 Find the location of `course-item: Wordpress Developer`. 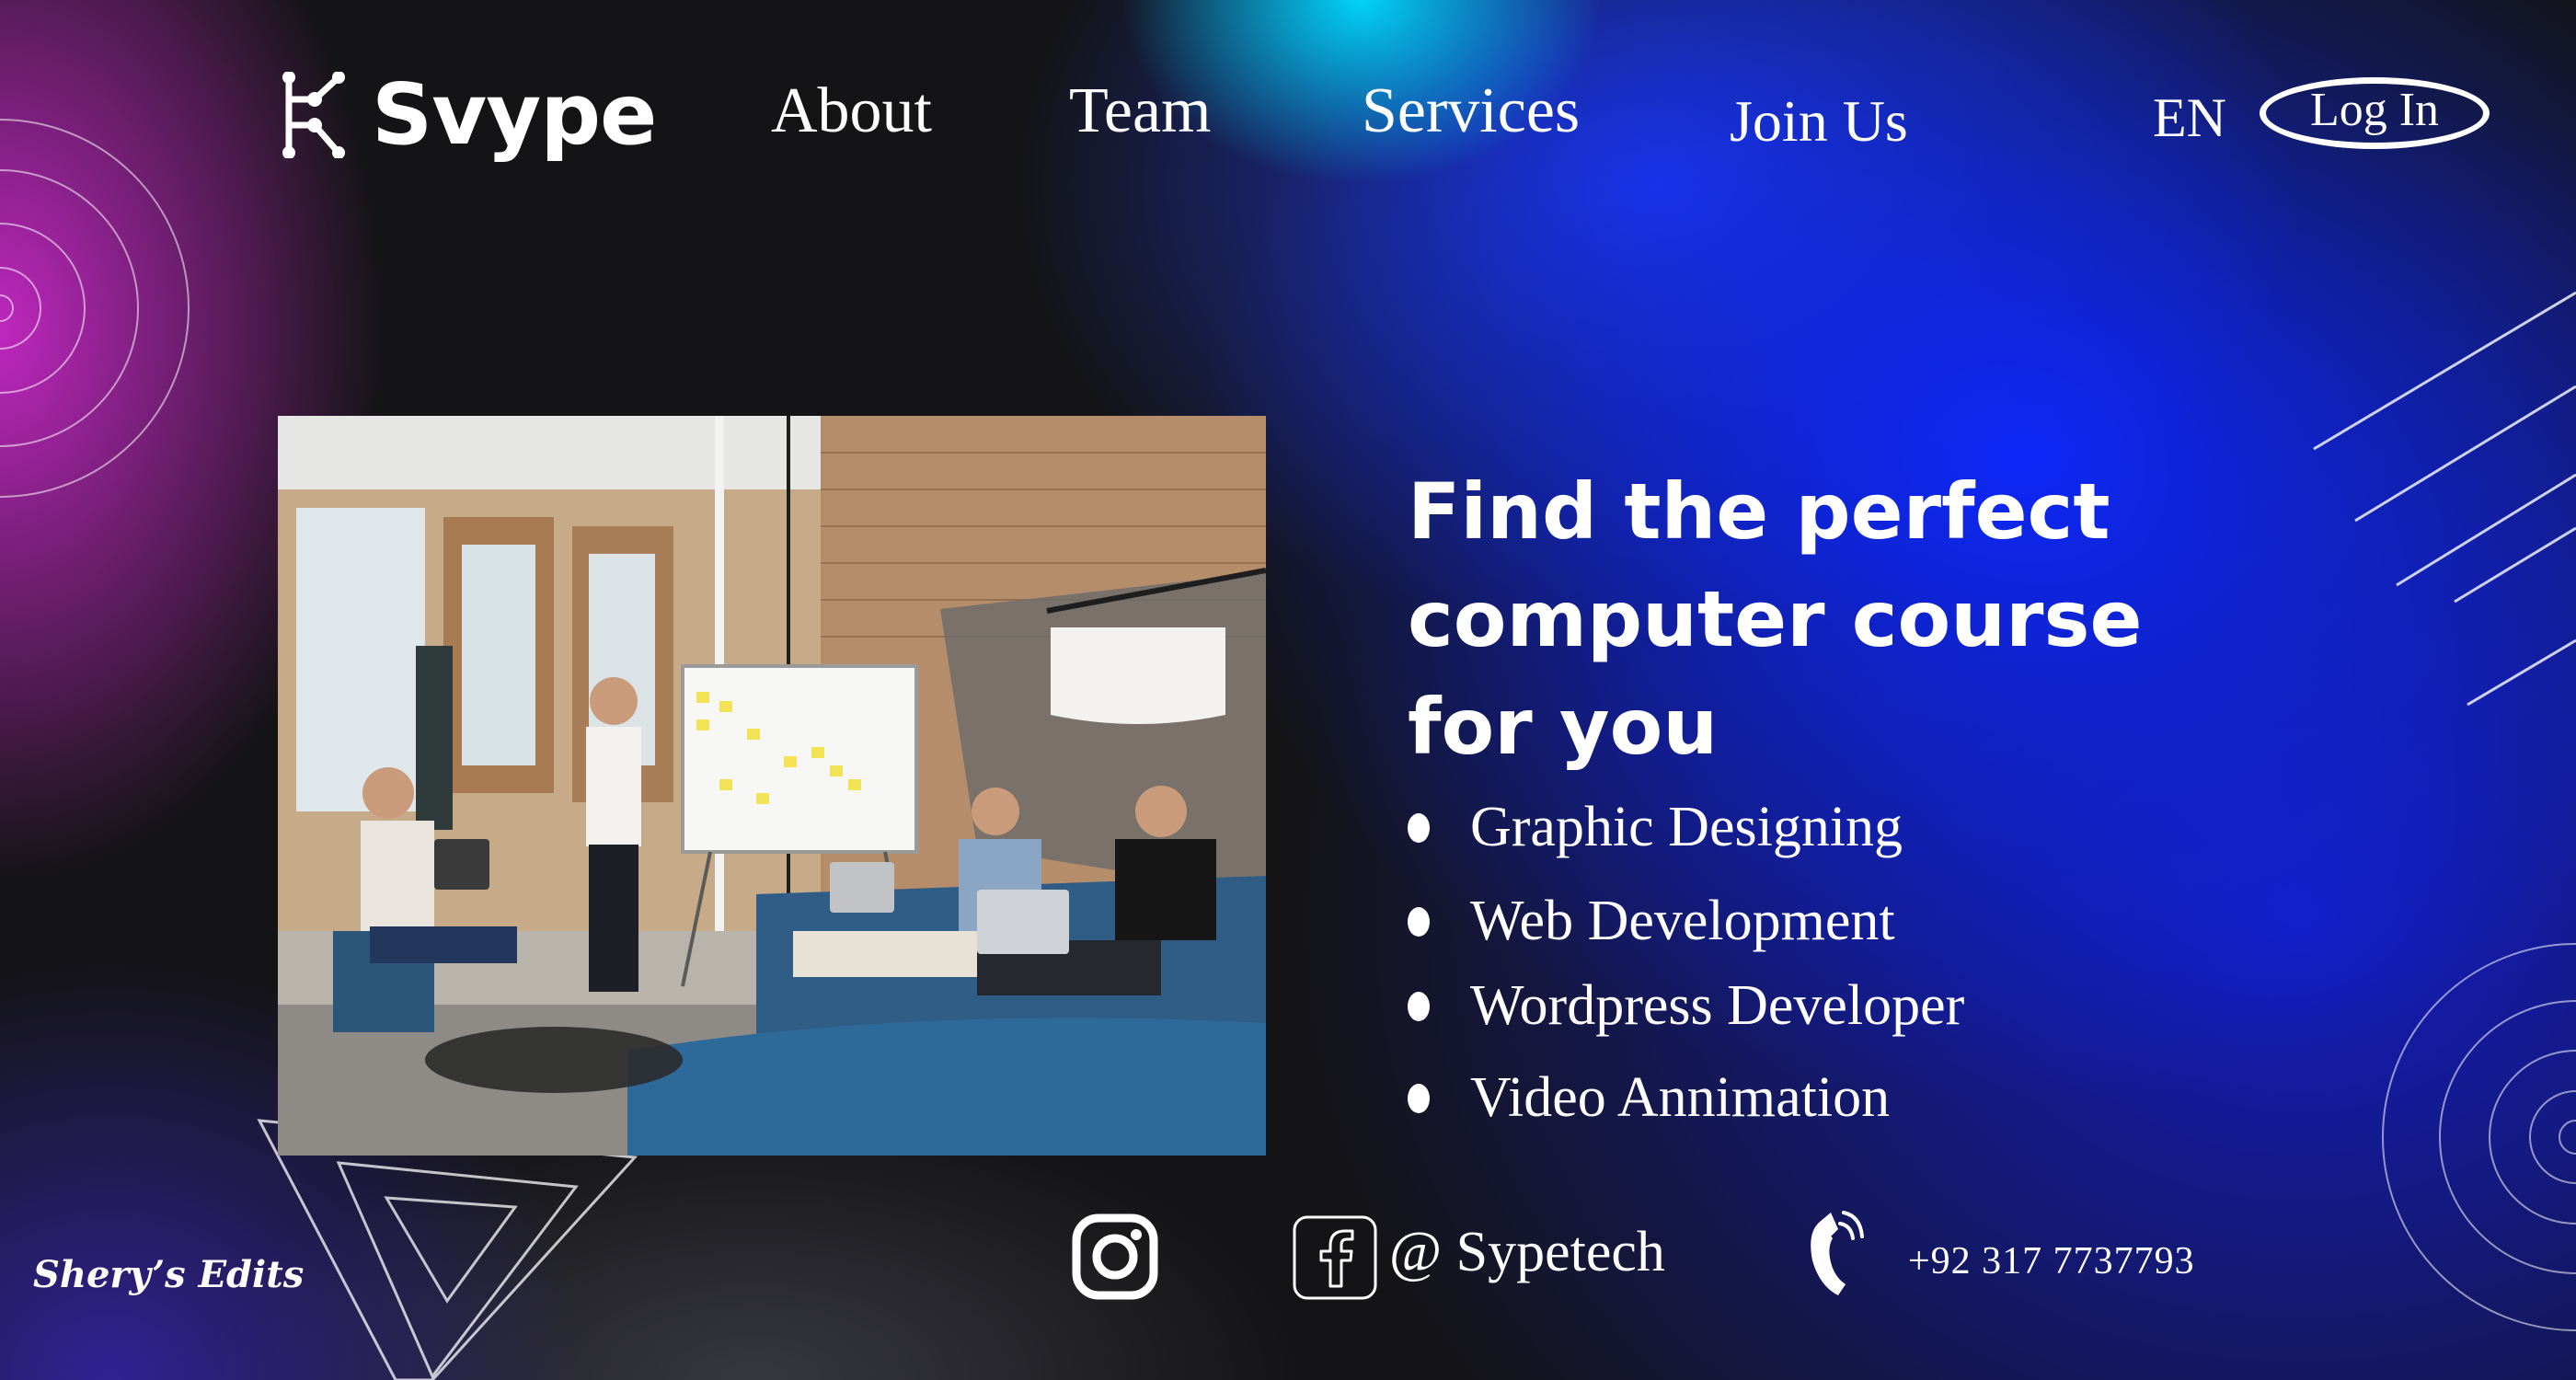

course-item: Wordpress Developer is located at coordinates (1686, 1006).